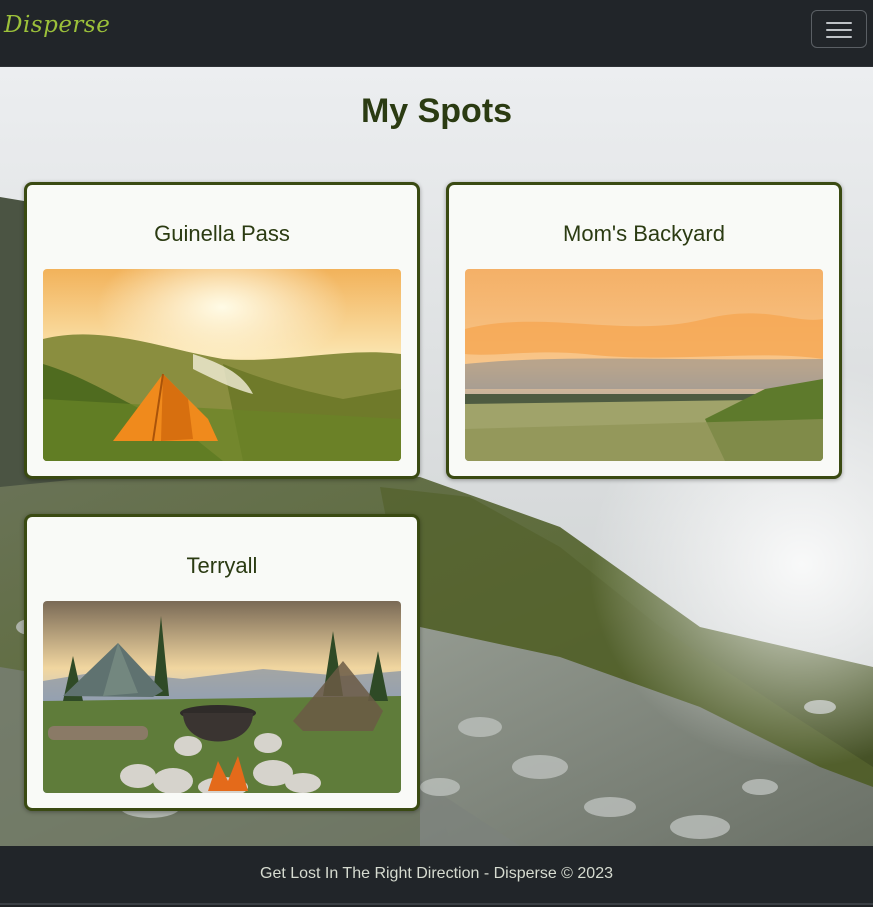 This screenshot has height=907, width=873. I want to click on top-navbar: Disperse, so click(436, 33).